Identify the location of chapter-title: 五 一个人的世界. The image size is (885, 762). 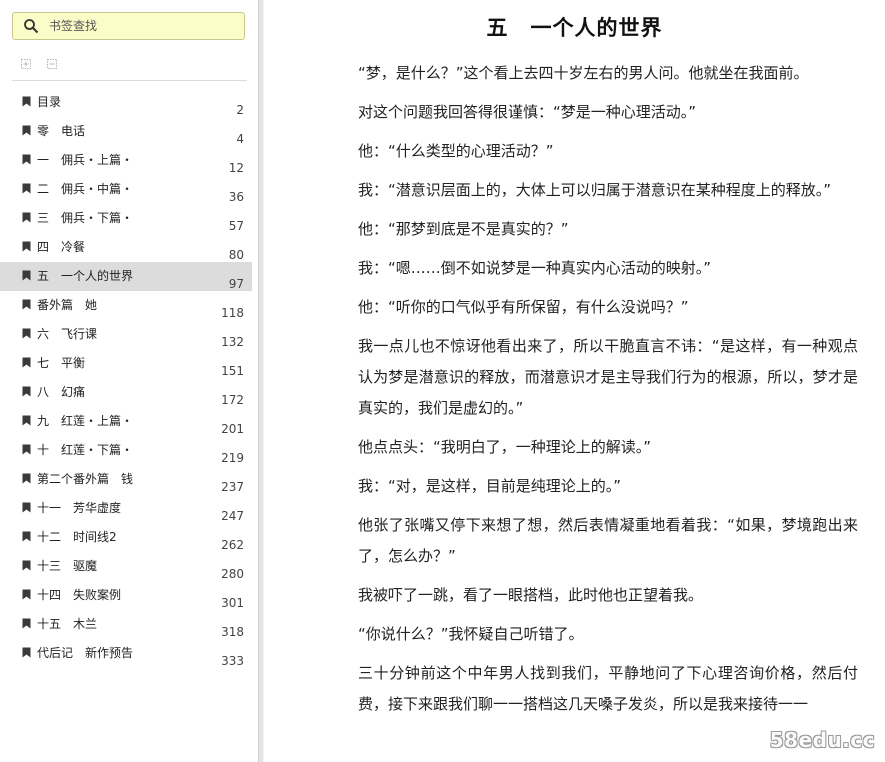
(574, 27).